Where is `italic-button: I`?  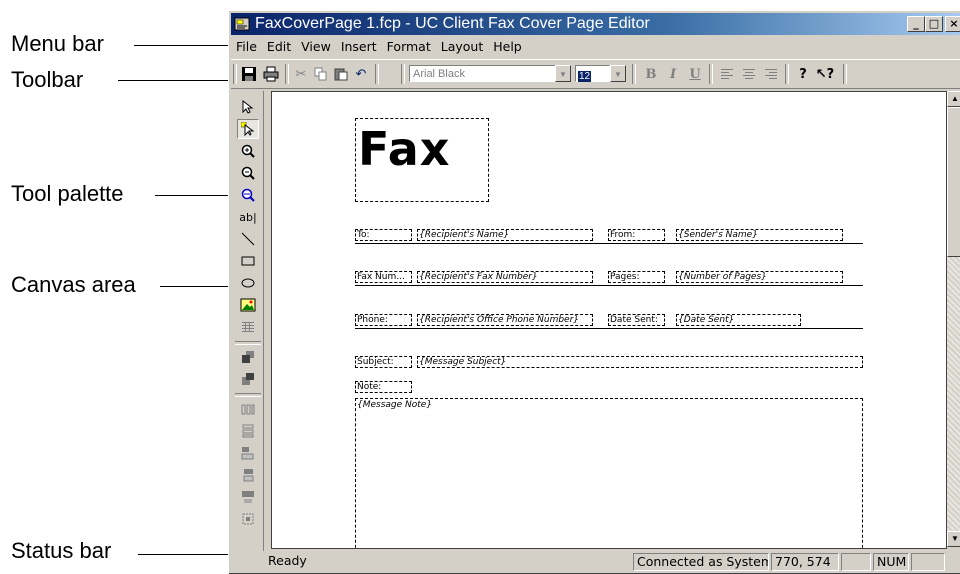 italic-button: I is located at coordinates (673, 74).